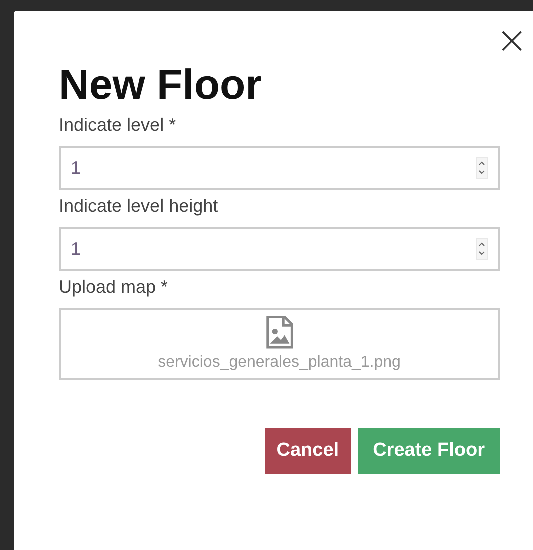  I want to click on close-button: ×, so click(512, 40).